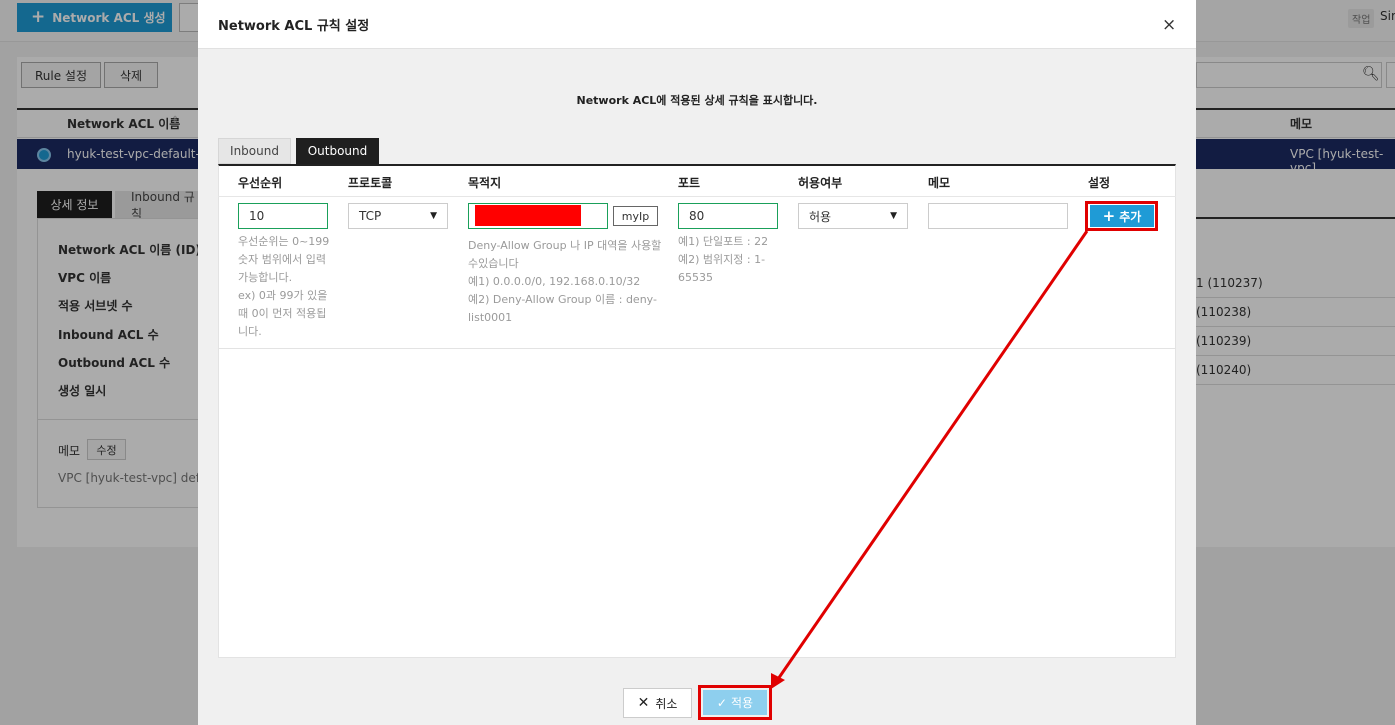 Image resolution: width=1395 pixels, height=725 pixels. I want to click on hint-line: 예2) Deny-Allow Group 이름 : deny-, so click(562, 299).